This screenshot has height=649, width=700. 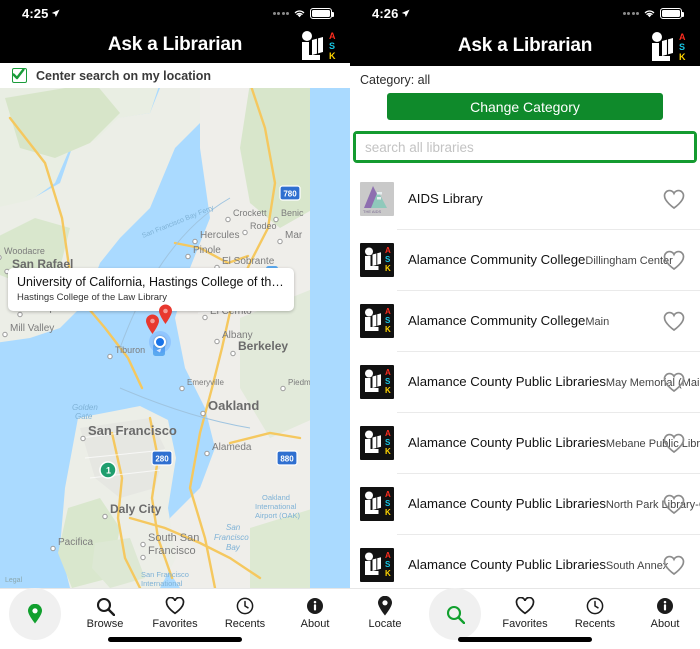 I want to click on tab-browse, so click(x=455, y=614).